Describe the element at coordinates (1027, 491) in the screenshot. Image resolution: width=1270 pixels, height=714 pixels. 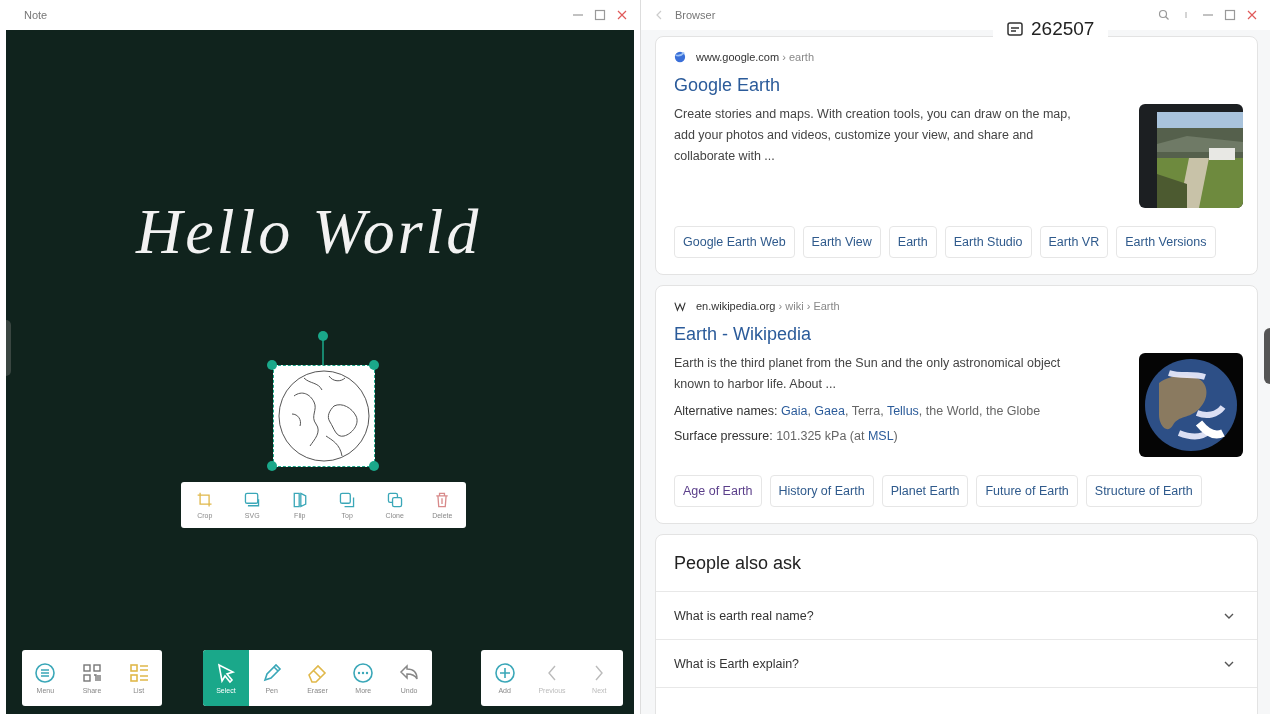
I see `search-chip: Future of Earth` at that location.